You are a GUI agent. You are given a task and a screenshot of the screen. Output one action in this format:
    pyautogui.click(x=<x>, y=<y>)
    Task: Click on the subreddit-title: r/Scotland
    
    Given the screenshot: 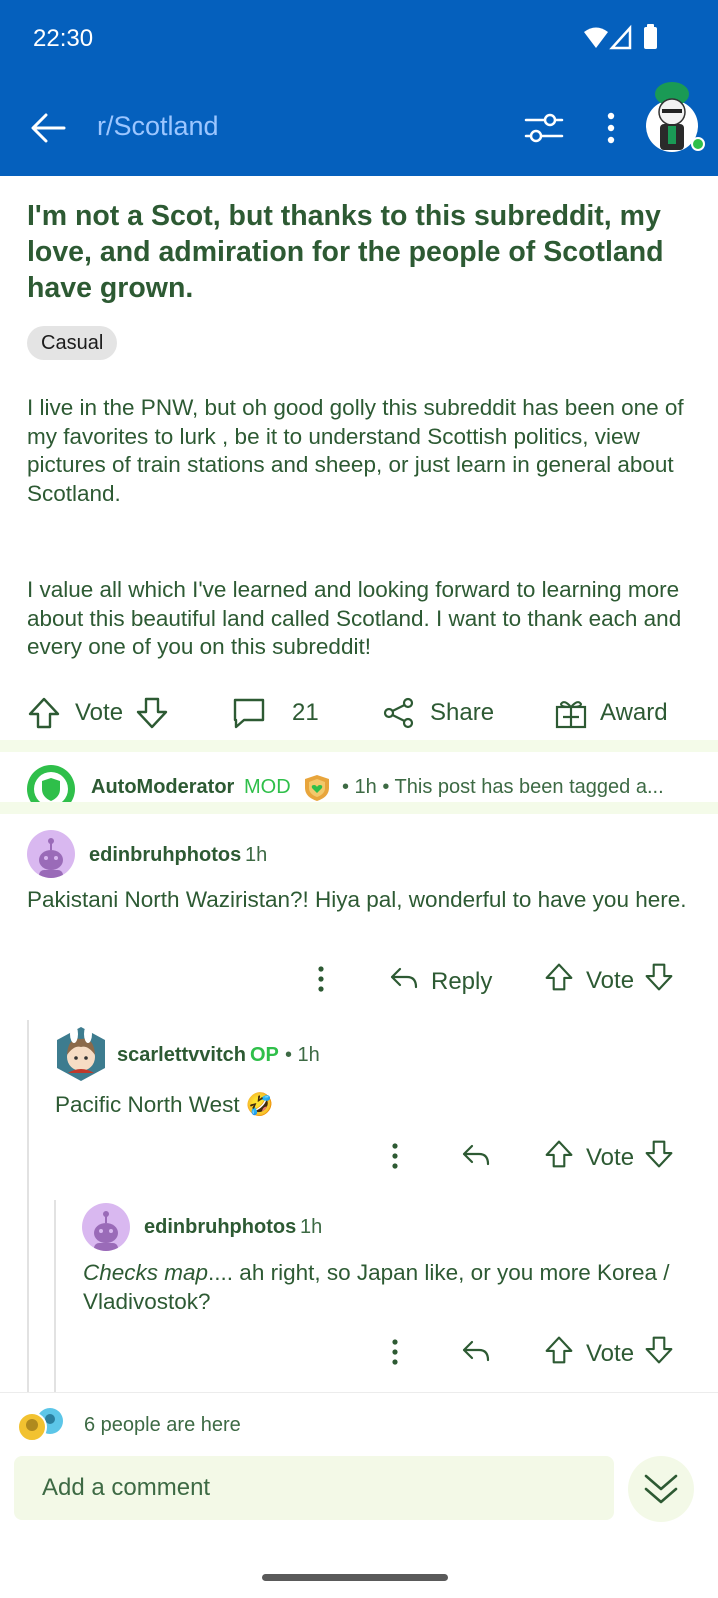 What is the action you would take?
    pyautogui.click(x=158, y=126)
    